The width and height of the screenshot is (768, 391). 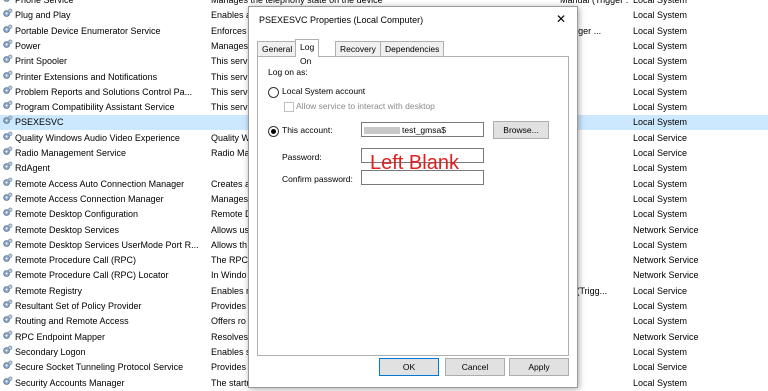 What do you see at coordinates (33, 168) in the screenshot?
I see `service-name: RdAgent` at bounding box center [33, 168].